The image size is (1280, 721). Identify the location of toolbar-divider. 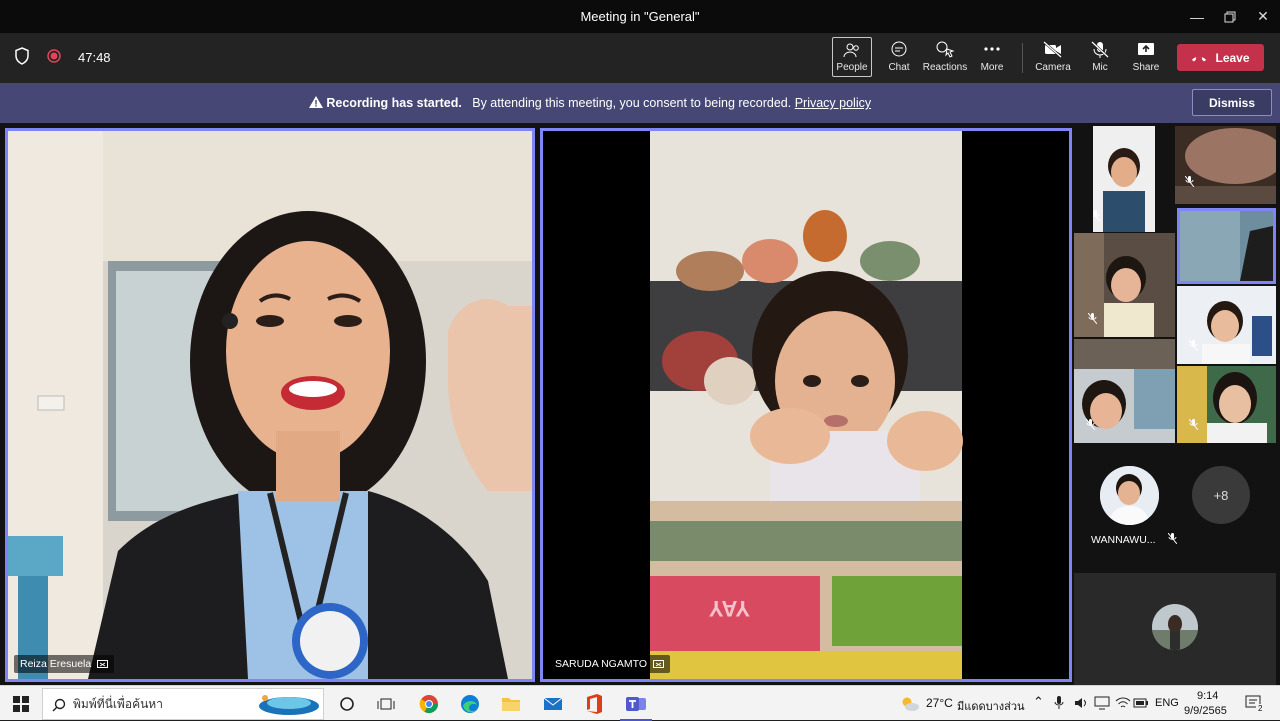
(1022, 58).